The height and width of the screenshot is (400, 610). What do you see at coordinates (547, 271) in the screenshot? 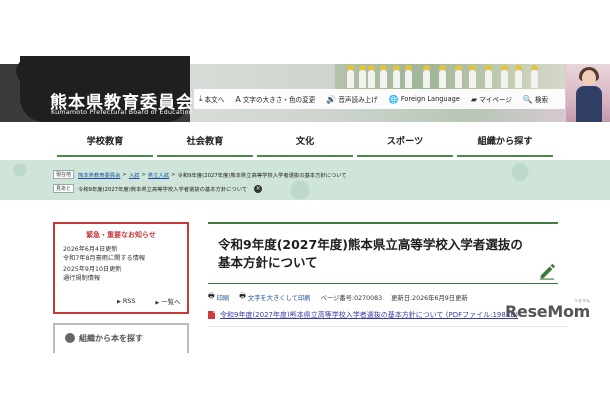
I see `pencil-icon` at bounding box center [547, 271].